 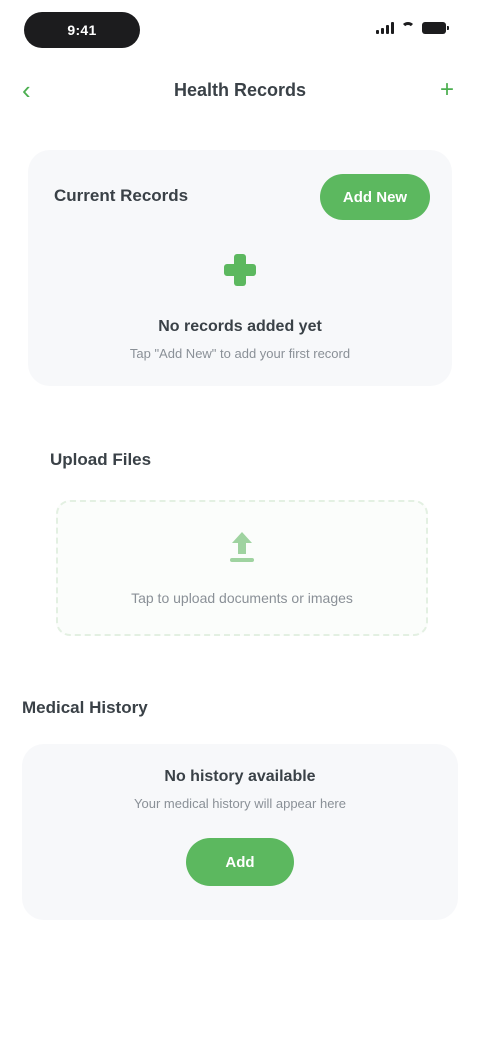 What do you see at coordinates (240, 353) in the screenshot?
I see `records-empty-subtitle: Tap "Add New" to add your first record` at bounding box center [240, 353].